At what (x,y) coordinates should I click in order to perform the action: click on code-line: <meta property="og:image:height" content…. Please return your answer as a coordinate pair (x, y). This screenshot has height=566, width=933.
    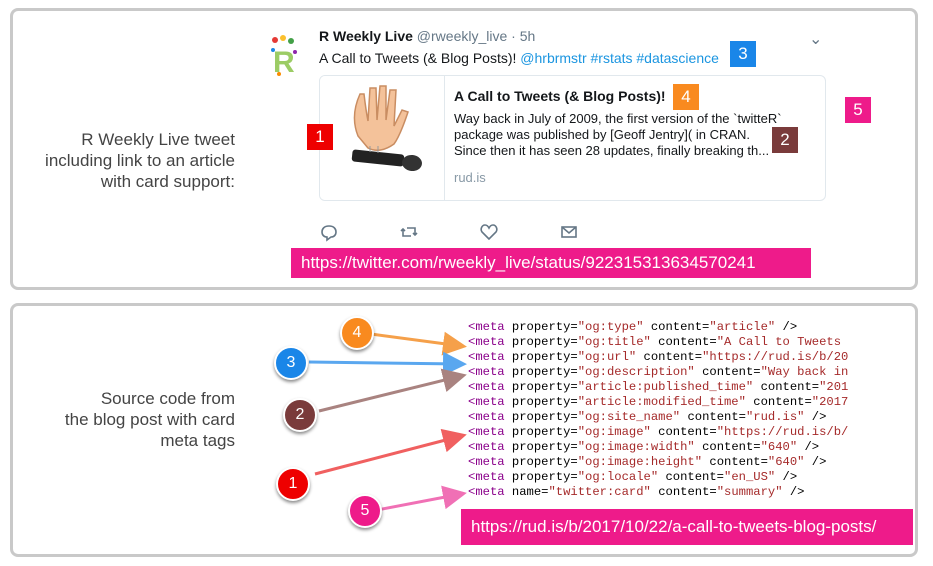
    Looking at the image, I should click on (679, 462).